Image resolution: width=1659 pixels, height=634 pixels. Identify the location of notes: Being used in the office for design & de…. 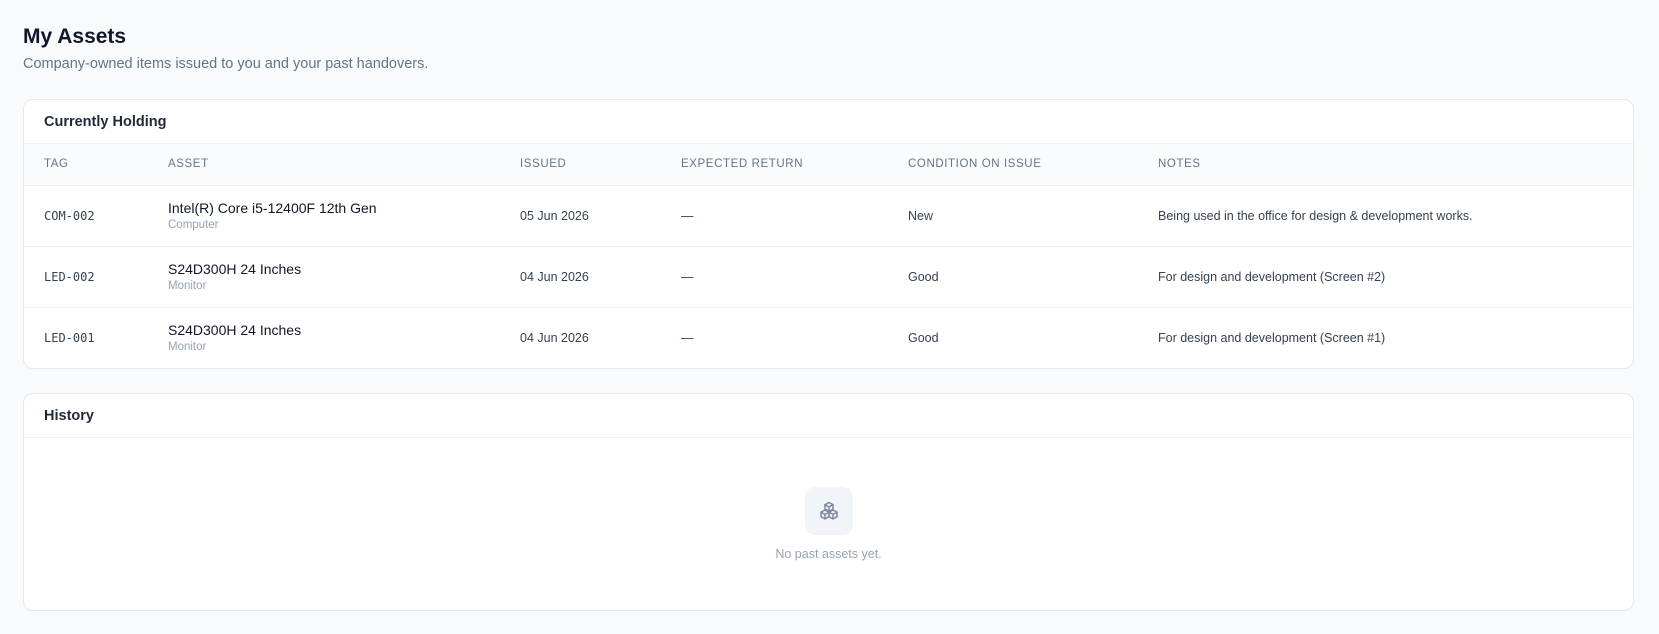
(1315, 215).